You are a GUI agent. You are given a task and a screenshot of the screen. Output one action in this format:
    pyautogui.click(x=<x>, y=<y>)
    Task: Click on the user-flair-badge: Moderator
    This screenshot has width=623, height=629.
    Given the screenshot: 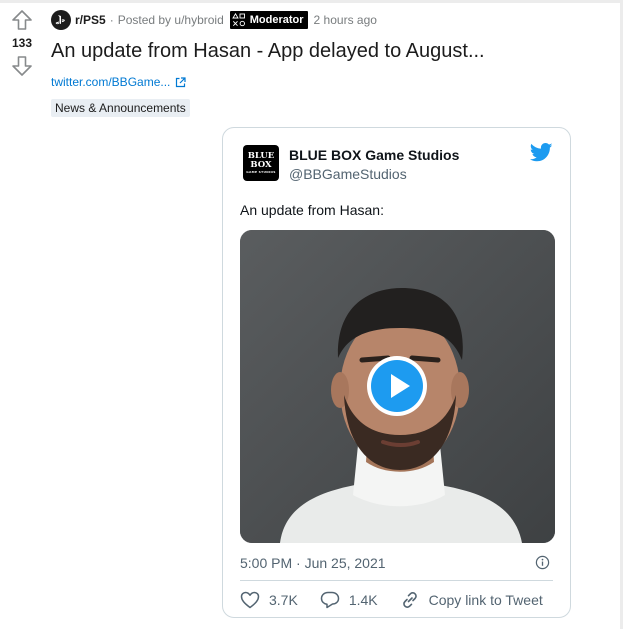 What is the action you would take?
    pyautogui.click(x=268, y=20)
    